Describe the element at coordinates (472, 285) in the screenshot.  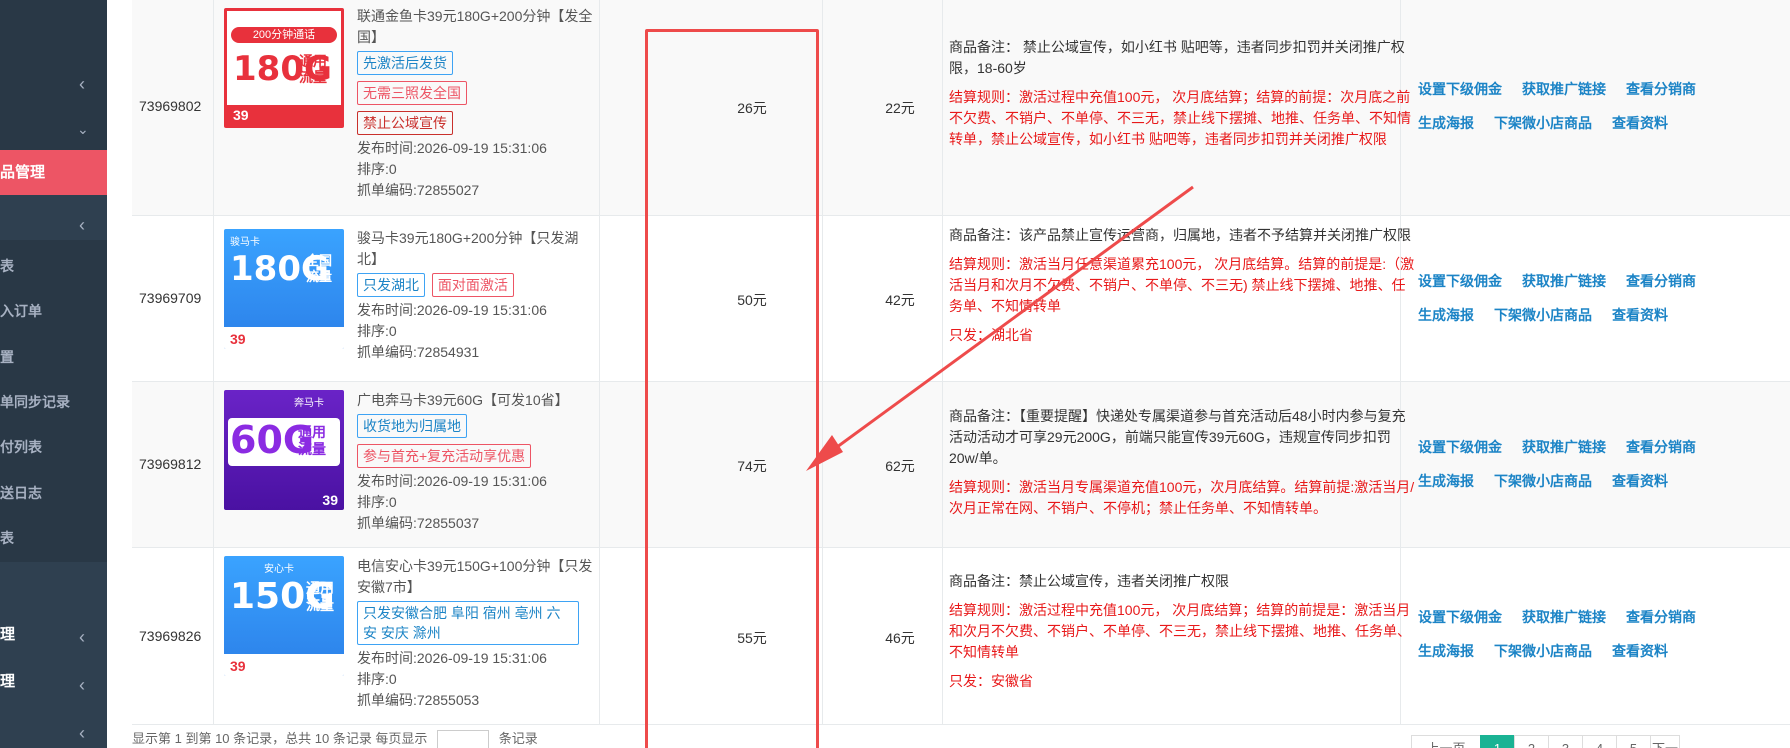
I see `product-tag: 面对面激活` at that location.